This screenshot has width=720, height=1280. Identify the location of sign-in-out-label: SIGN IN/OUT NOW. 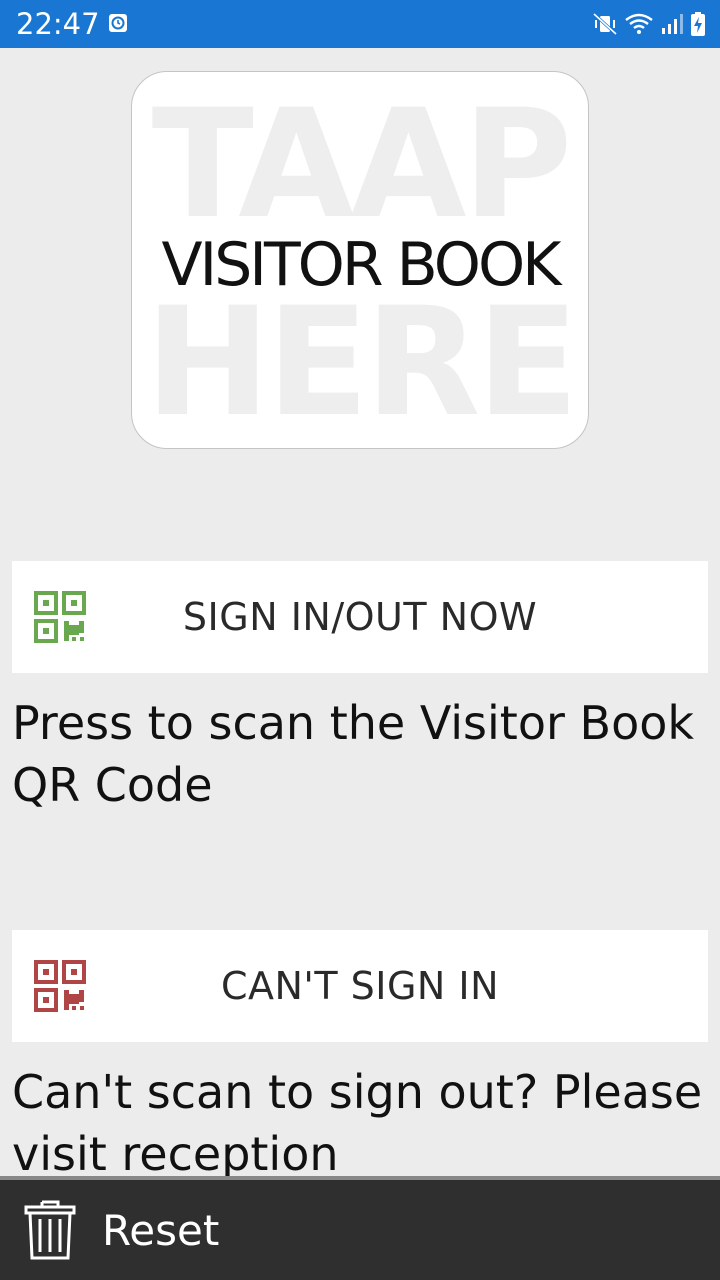
(360, 617).